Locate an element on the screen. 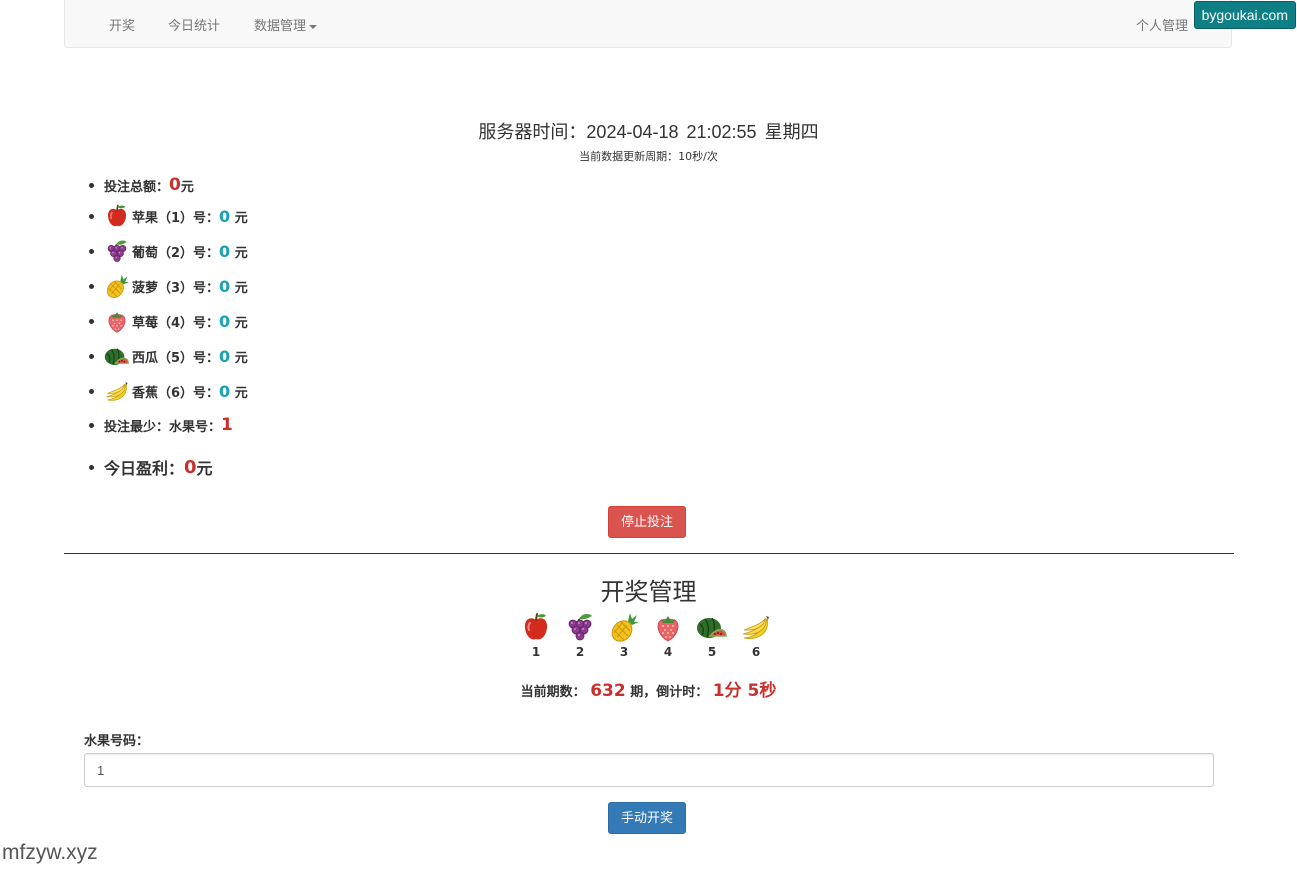 The height and width of the screenshot is (871, 1297). draw-fruit-number: 3 is located at coordinates (624, 652).